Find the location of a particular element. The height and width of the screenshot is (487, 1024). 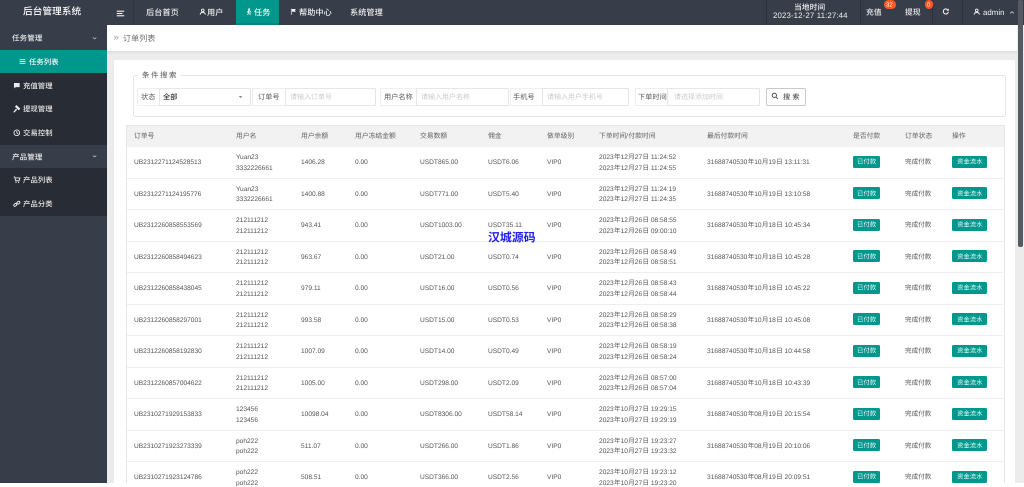

svg-text: UB2312260858438045 is located at coordinates (168, 288).